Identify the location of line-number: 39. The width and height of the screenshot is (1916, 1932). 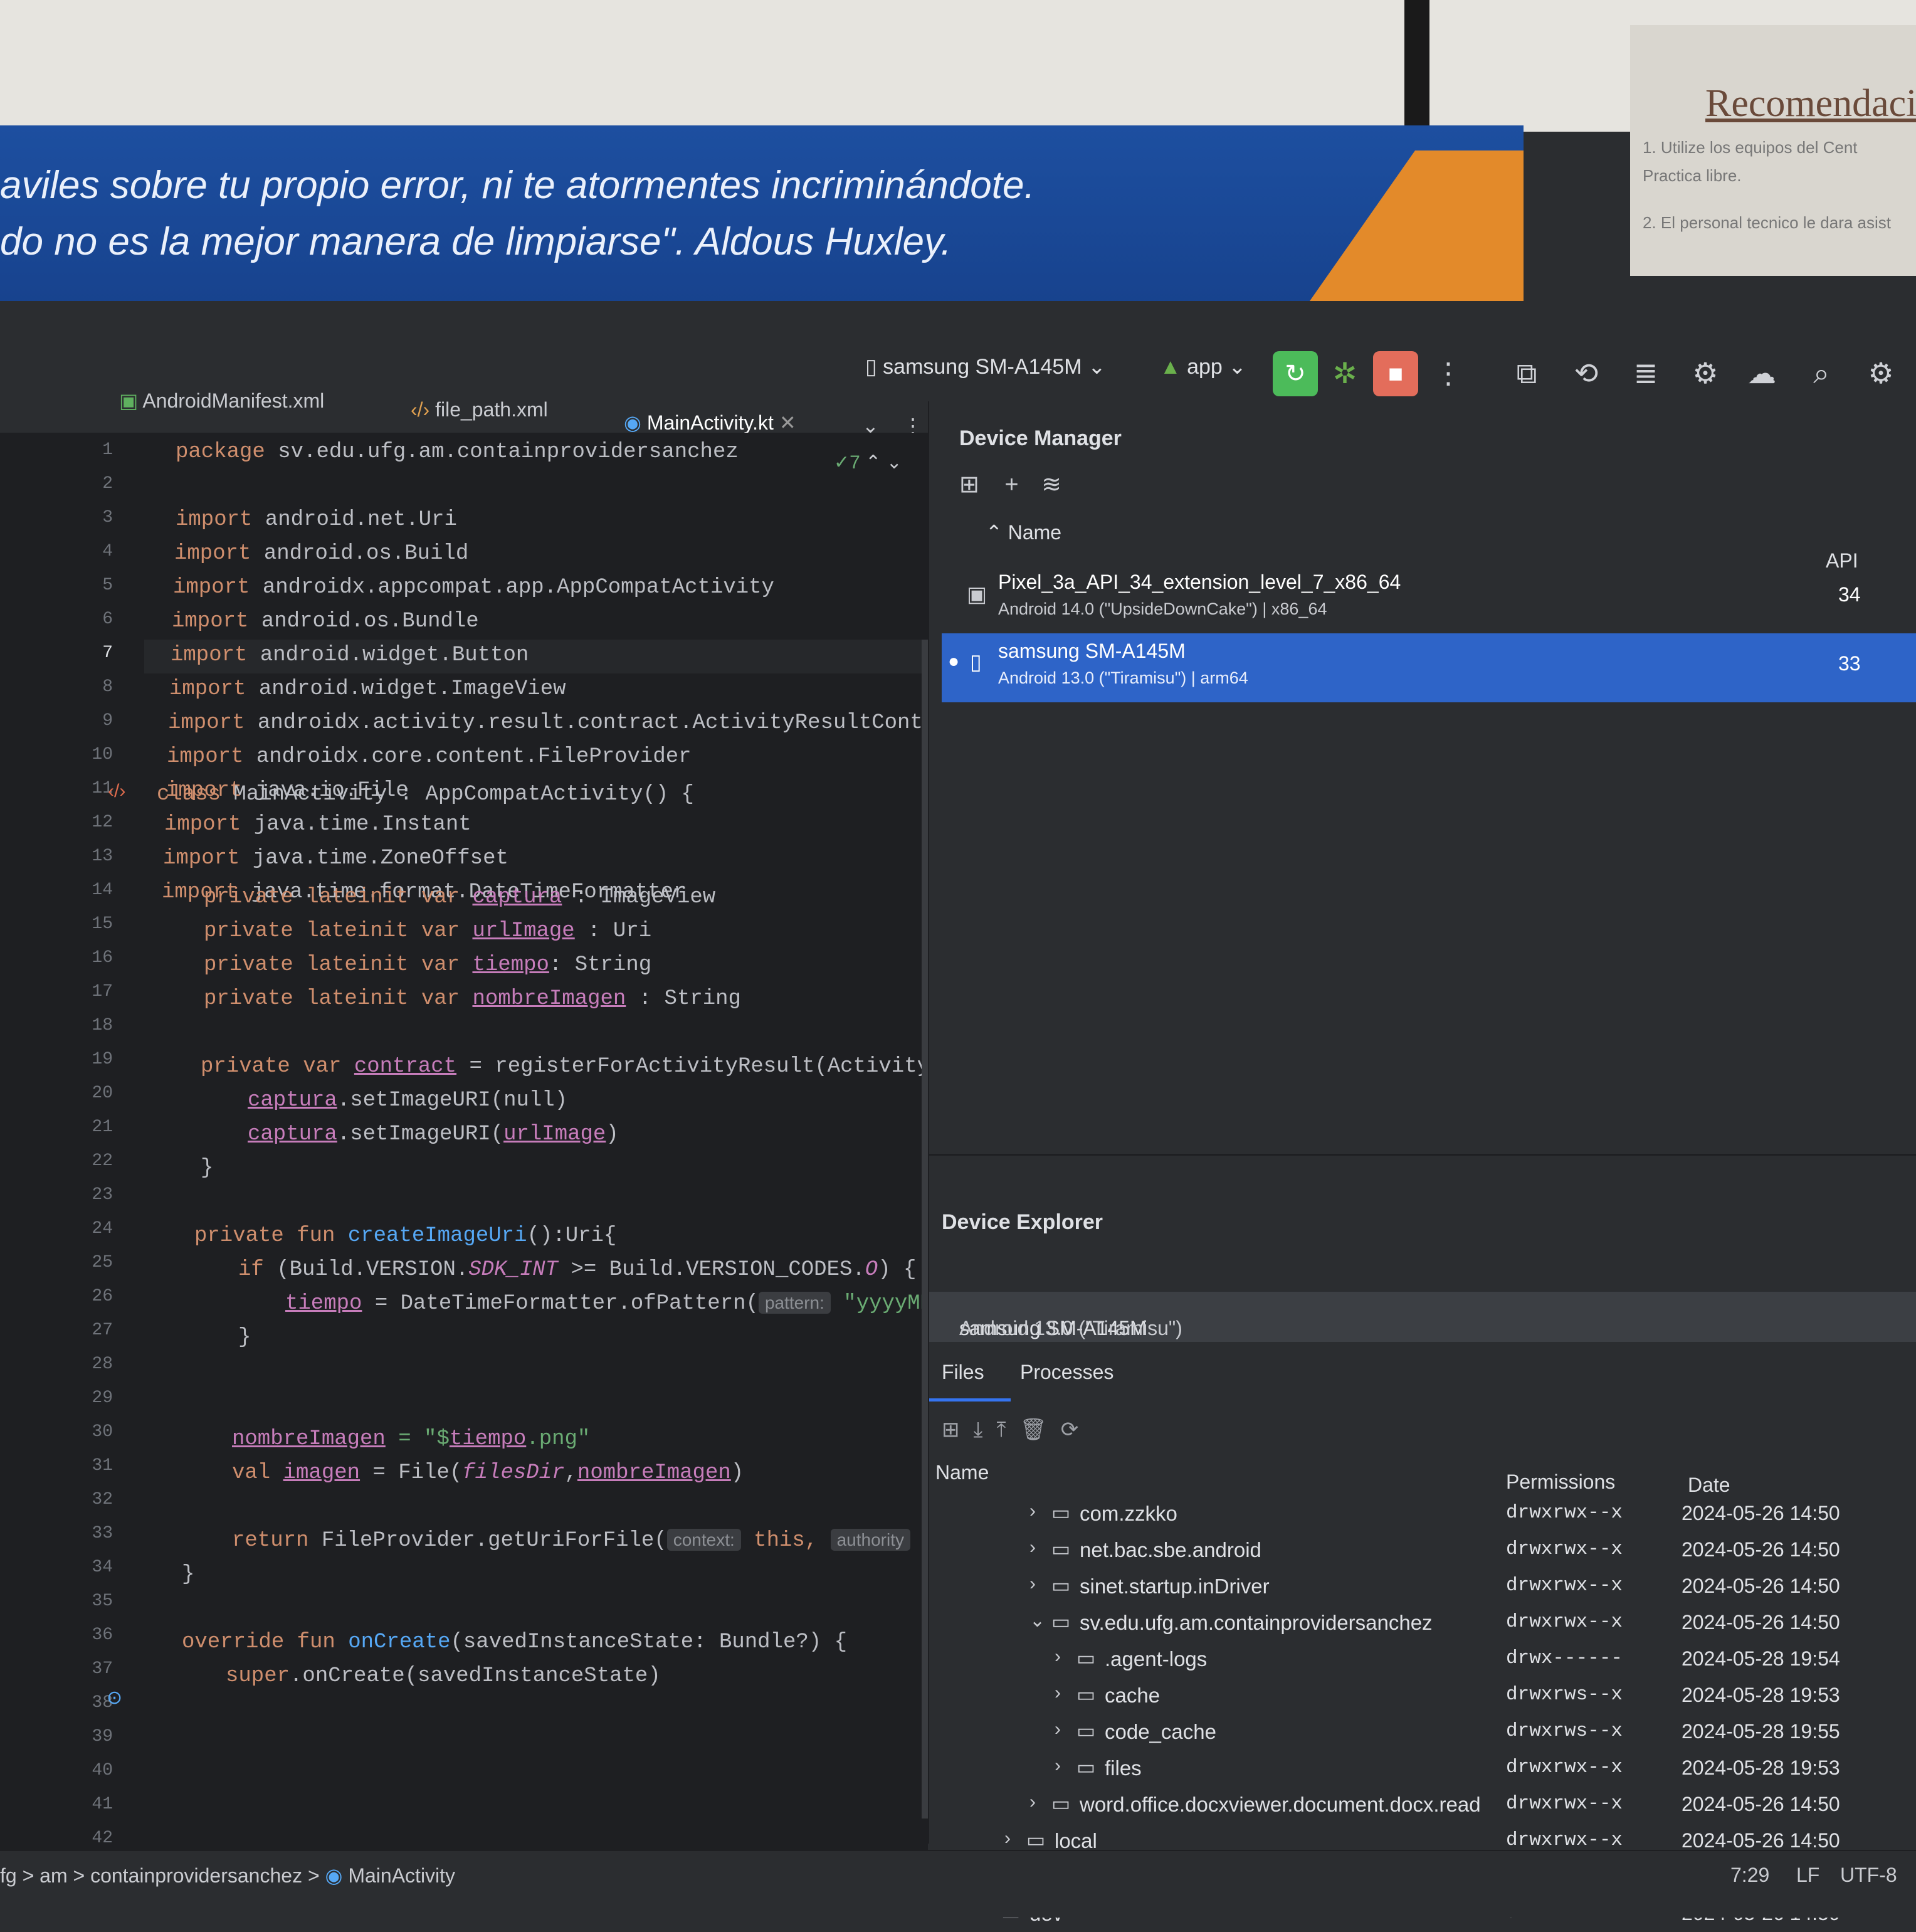
(102, 1737).